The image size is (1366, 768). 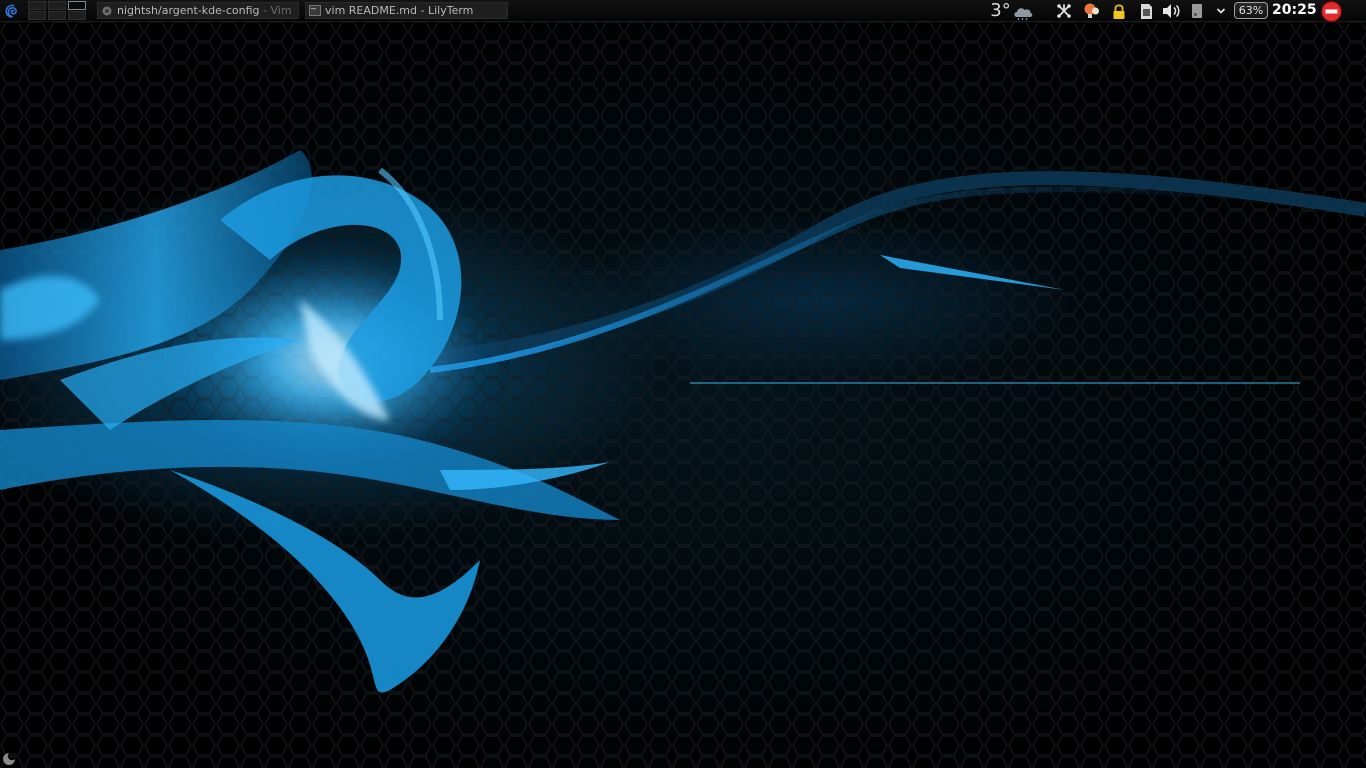 I want to click on notifications-icon, so click(x=1091, y=10).